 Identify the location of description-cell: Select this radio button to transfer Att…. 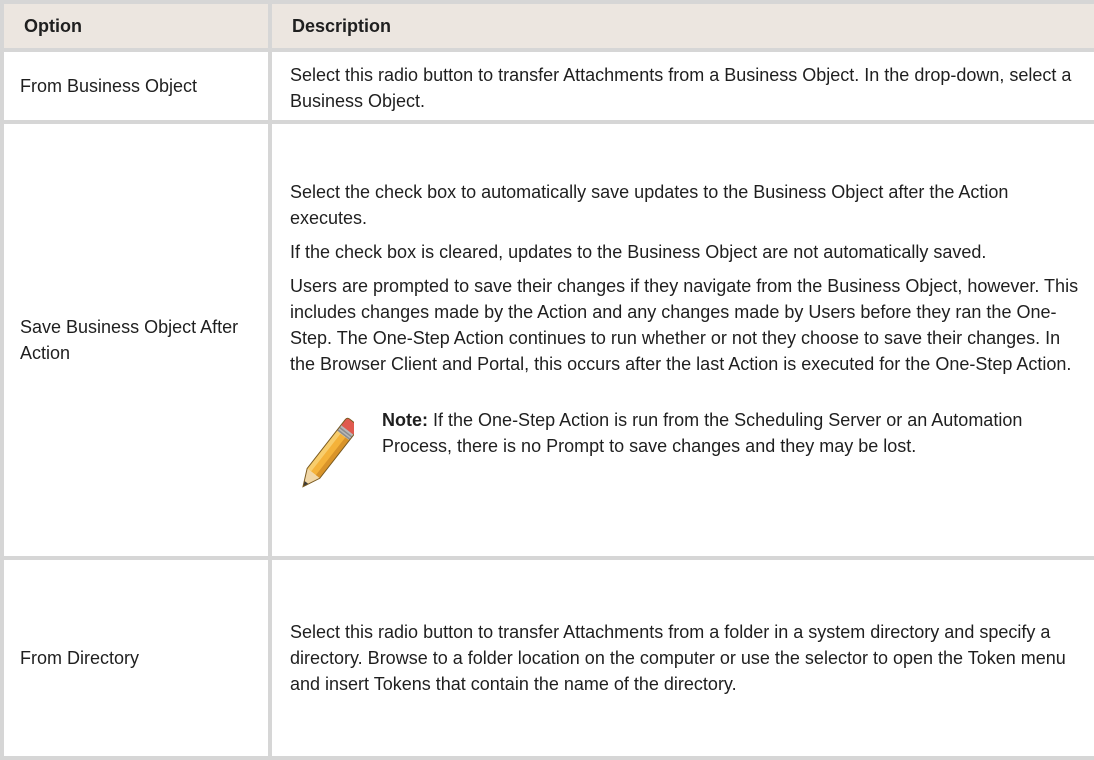
(681, 86).